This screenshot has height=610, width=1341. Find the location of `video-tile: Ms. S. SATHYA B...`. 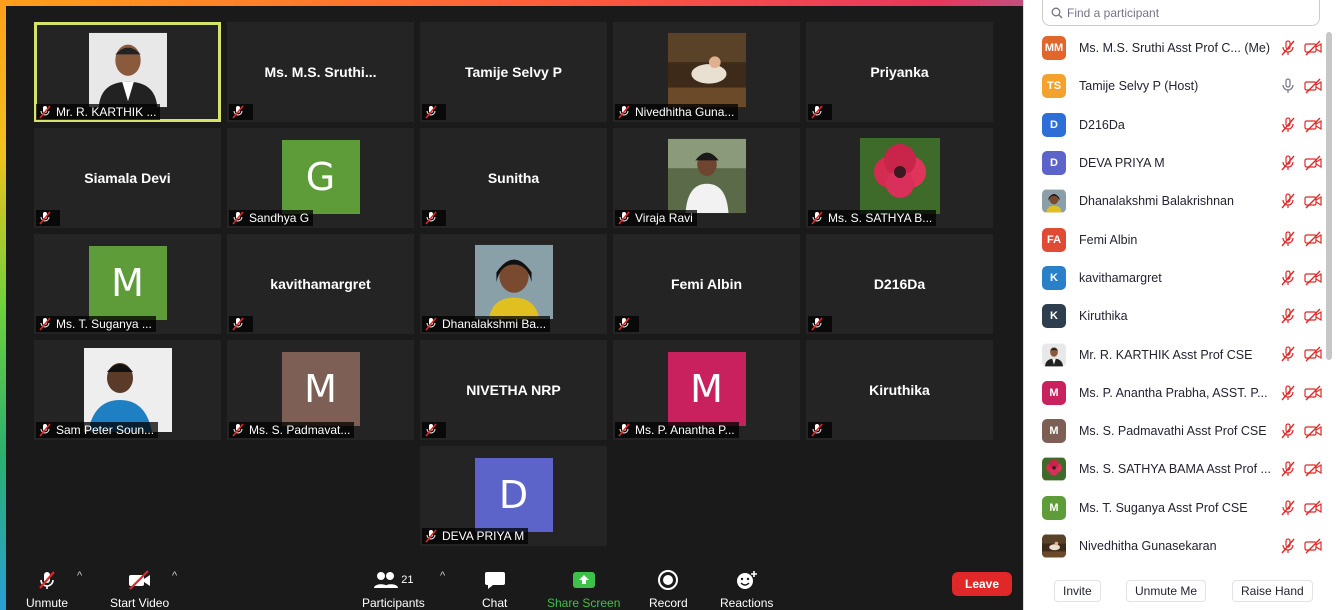

video-tile: Ms. S. SATHYA B... is located at coordinates (899, 178).